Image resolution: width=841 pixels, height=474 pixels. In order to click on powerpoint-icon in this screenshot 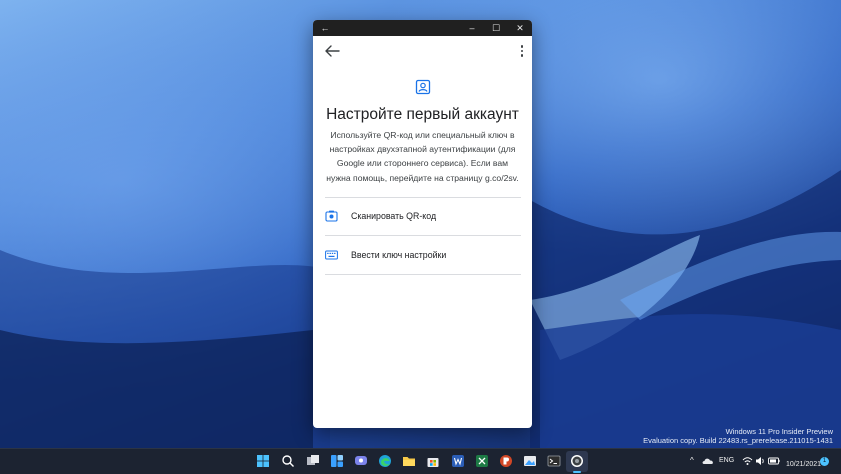, I will do `click(506, 461)`.